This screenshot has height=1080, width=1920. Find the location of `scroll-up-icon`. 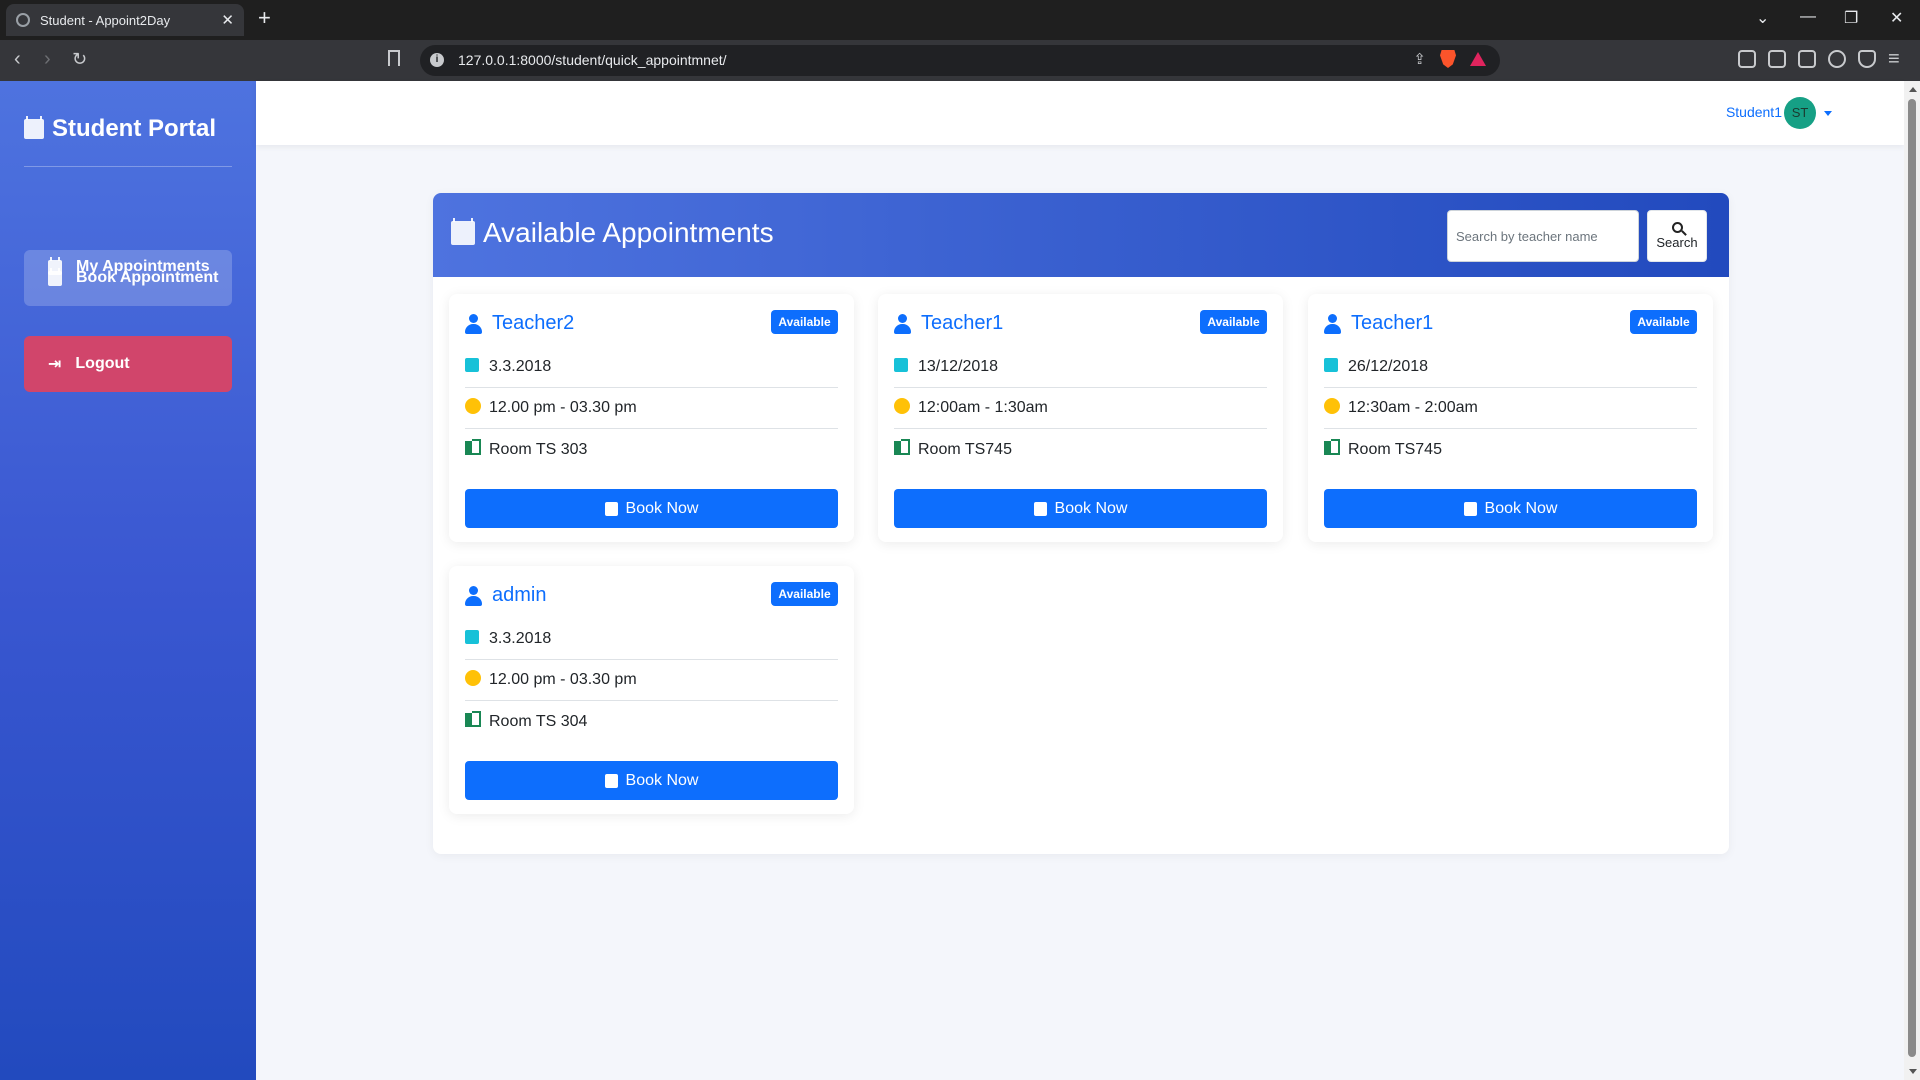

scroll-up-icon is located at coordinates (1913, 89).